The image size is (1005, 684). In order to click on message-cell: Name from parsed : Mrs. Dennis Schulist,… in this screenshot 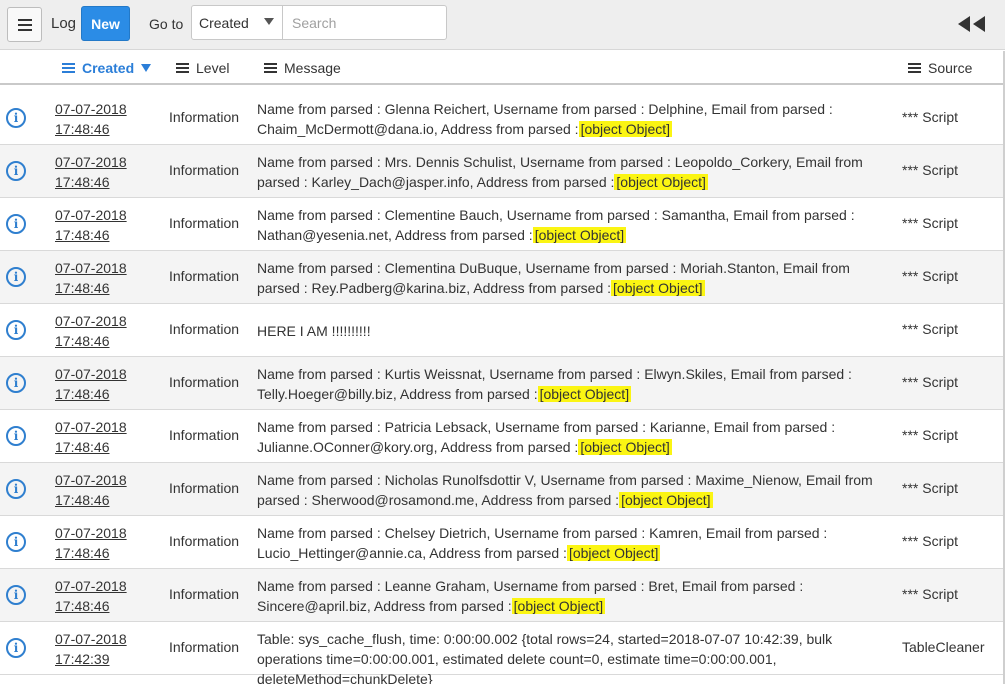, I will do `click(573, 172)`.